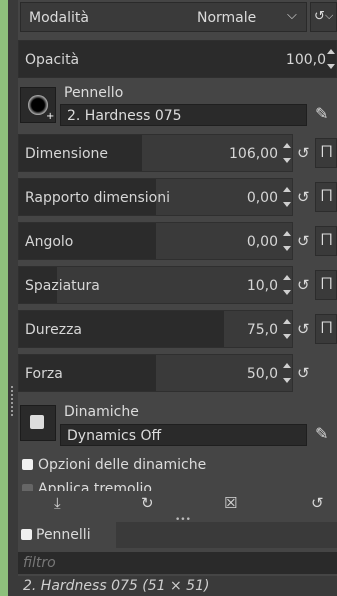 The width and height of the screenshot is (337, 596). I want to click on slider-3: Spaziatura 10,0, so click(155, 285).